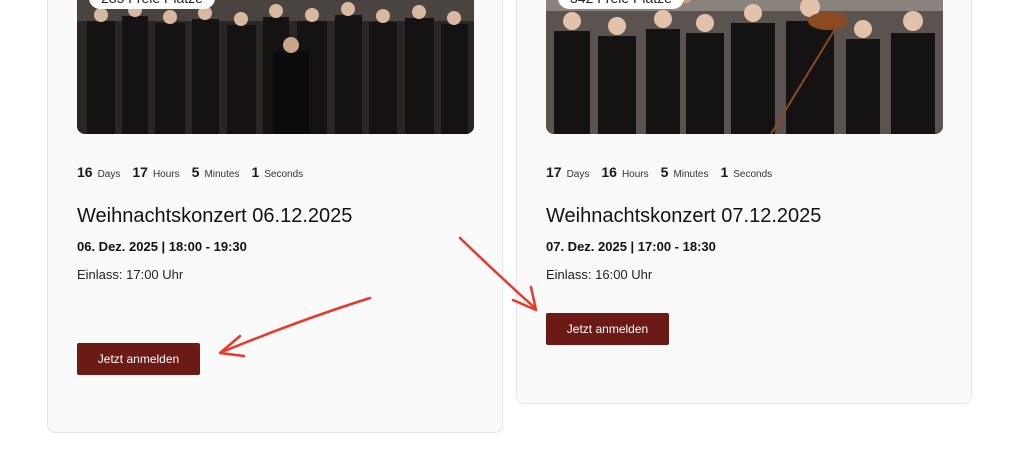 The width and height of the screenshot is (1024, 474). What do you see at coordinates (215, 216) in the screenshot?
I see `event-title: Weihnachtskonzert 06.12.2025` at bounding box center [215, 216].